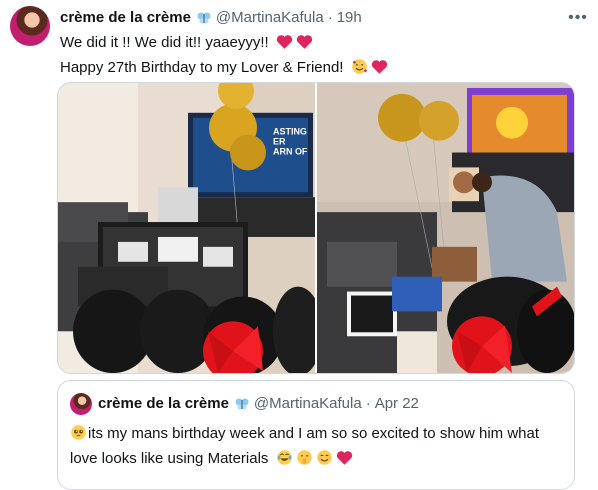 This screenshot has height=490, width=598. What do you see at coordinates (324, 461) in the screenshot?
I see `smiling-face-icon` at bounding box center [324, 461].